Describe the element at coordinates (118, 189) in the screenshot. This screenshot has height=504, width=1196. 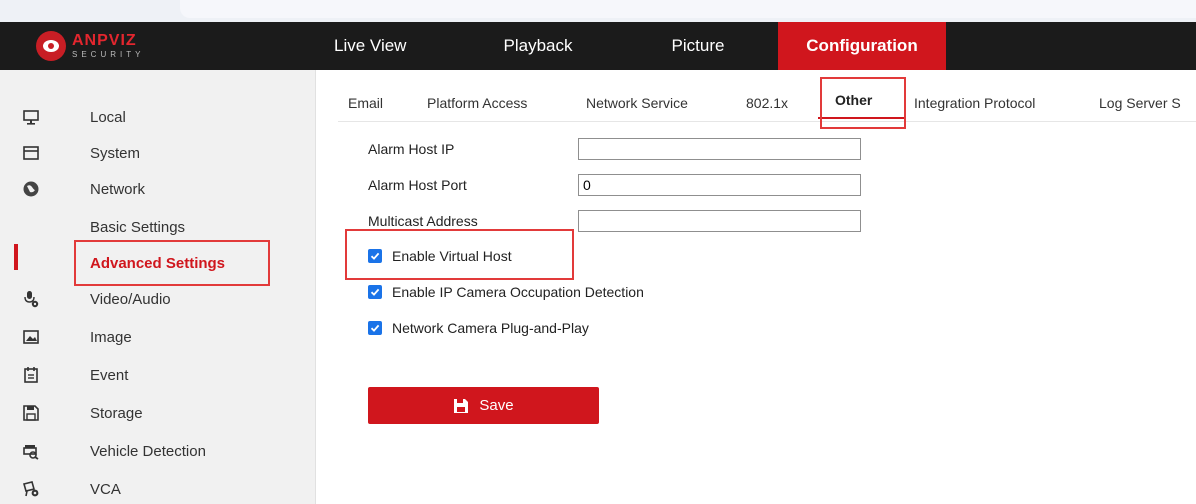
I see `sidebar-item-label: Network` at that location.